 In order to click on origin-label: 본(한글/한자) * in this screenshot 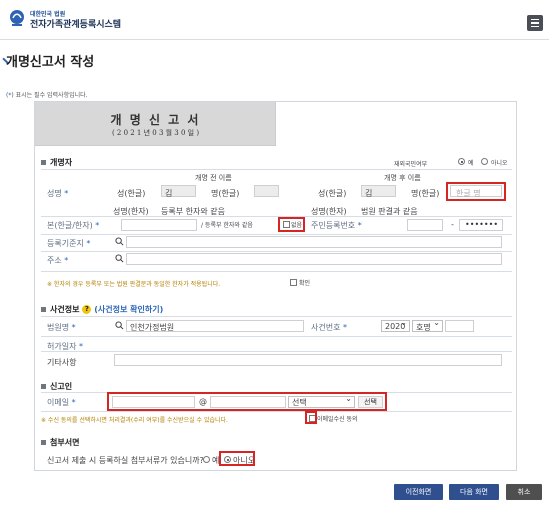, I will do `click(73, 225)`.